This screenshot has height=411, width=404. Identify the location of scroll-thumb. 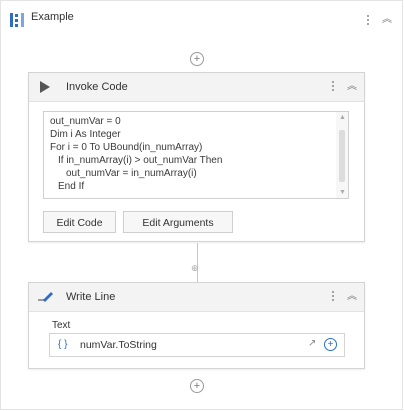
(342, 156).